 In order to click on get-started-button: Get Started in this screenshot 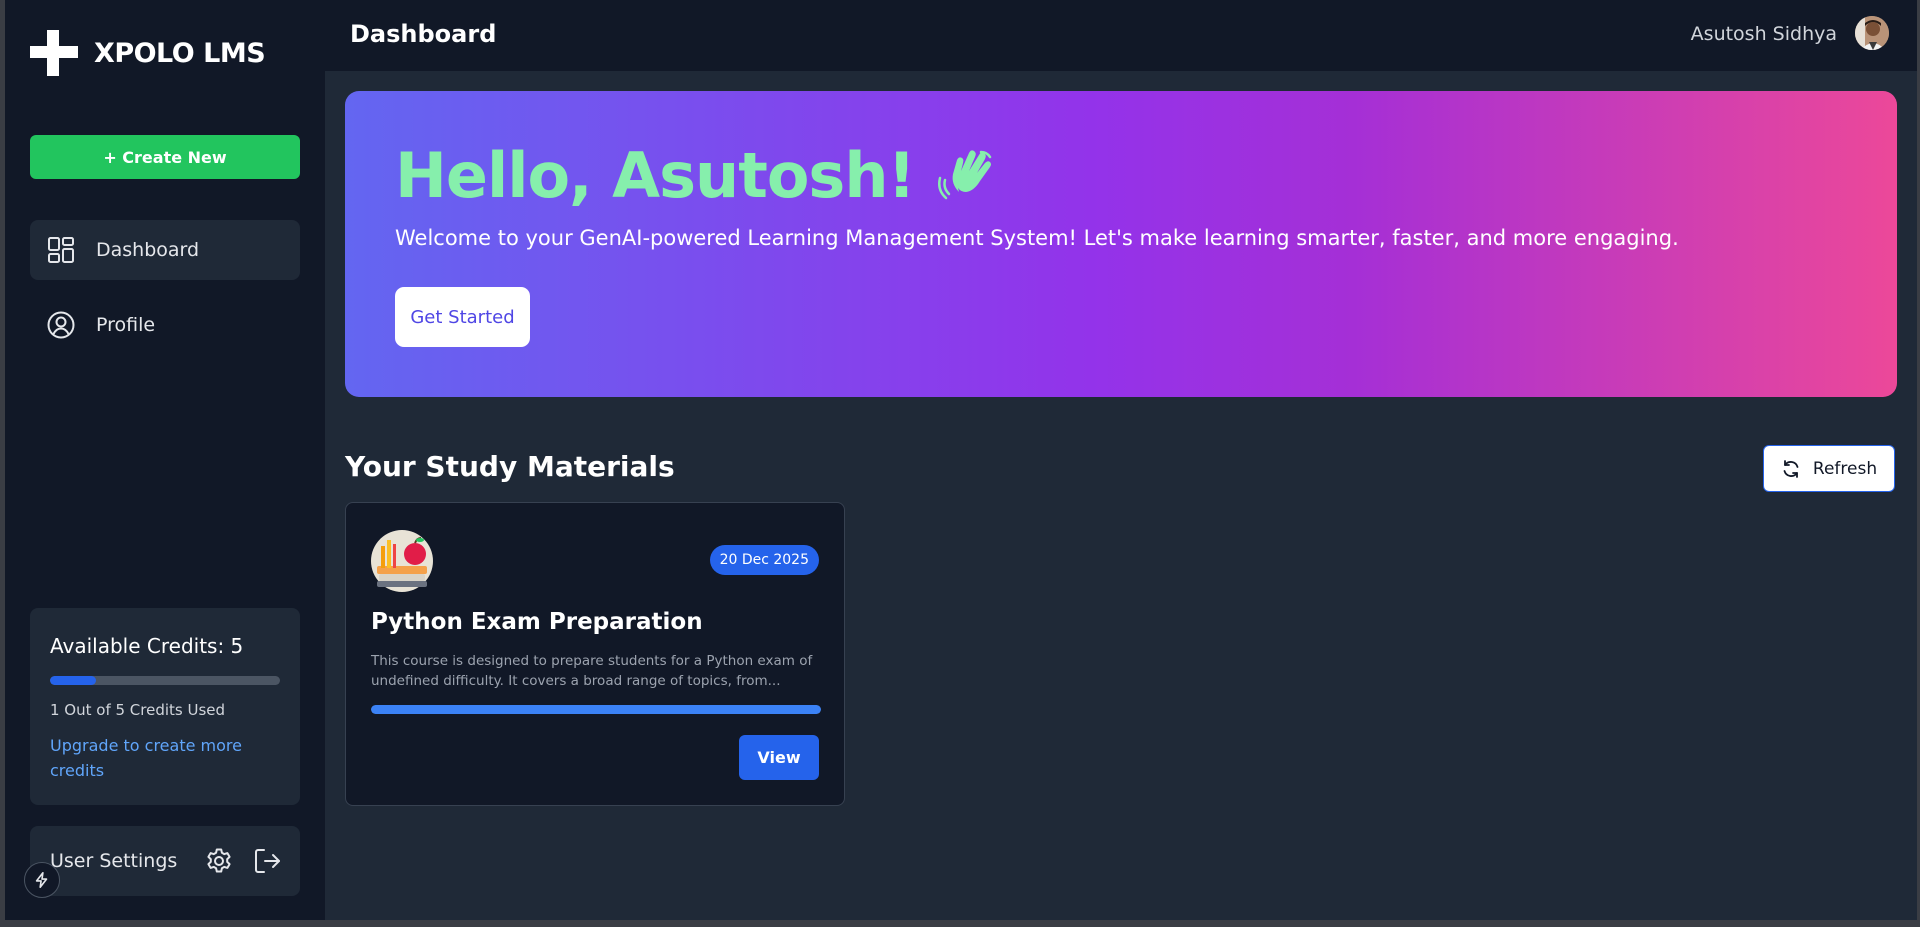, I will do `click(462, 317)`.